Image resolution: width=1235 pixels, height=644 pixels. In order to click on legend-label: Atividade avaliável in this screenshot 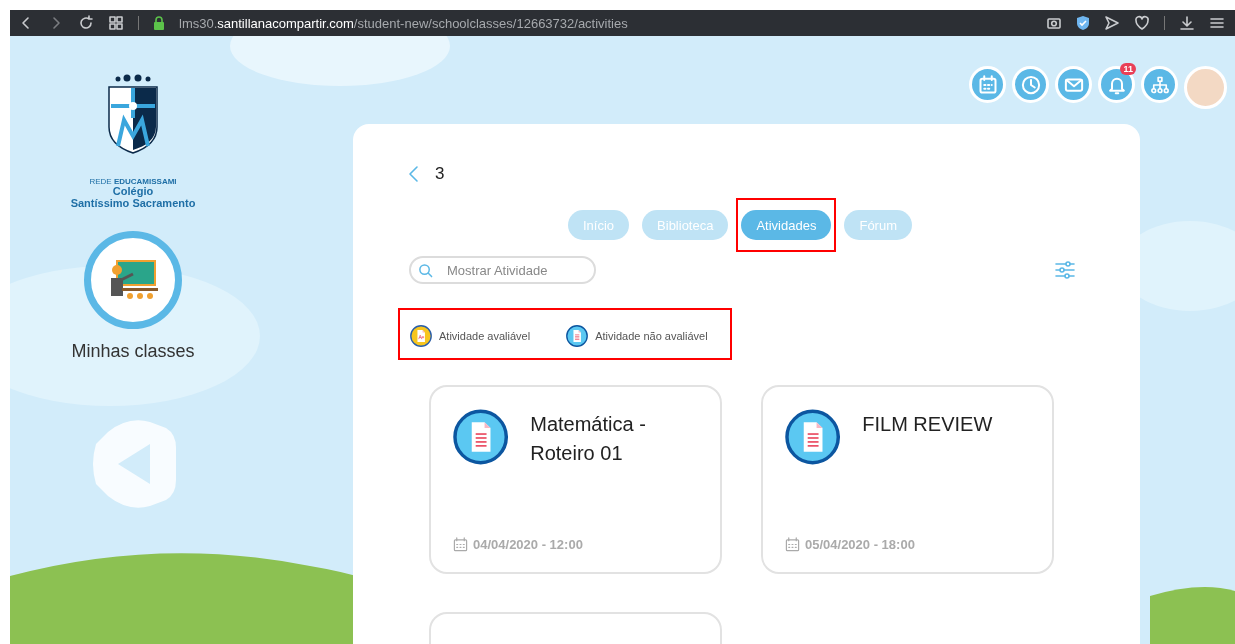, I will do `click(485, 336)`.